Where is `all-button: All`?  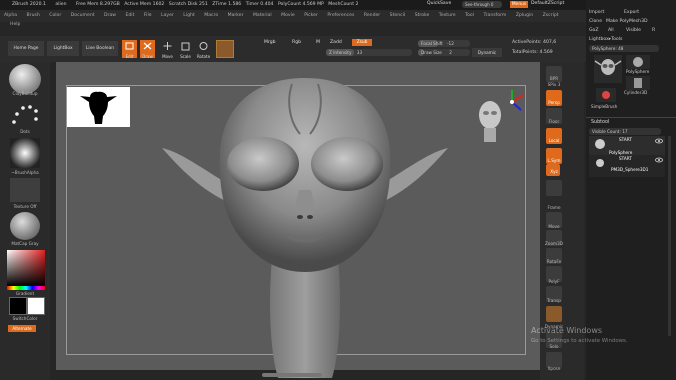 all-button: All is located at coordinates (611, 30).